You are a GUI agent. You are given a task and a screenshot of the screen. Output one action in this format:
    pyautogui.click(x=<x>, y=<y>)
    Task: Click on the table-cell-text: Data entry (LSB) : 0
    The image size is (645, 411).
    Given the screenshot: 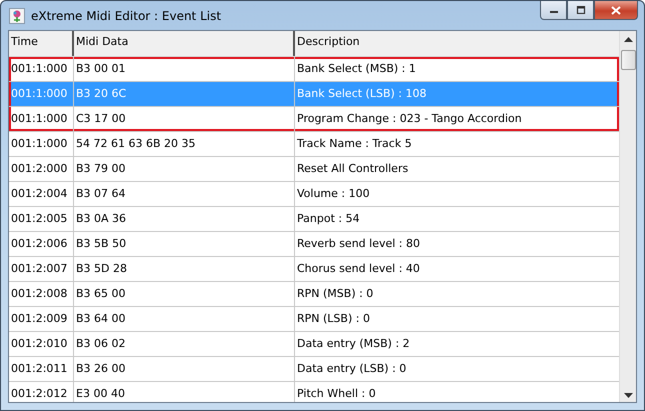 What is the action you would take?
    pyautogui.click(x=352, y=369)
    